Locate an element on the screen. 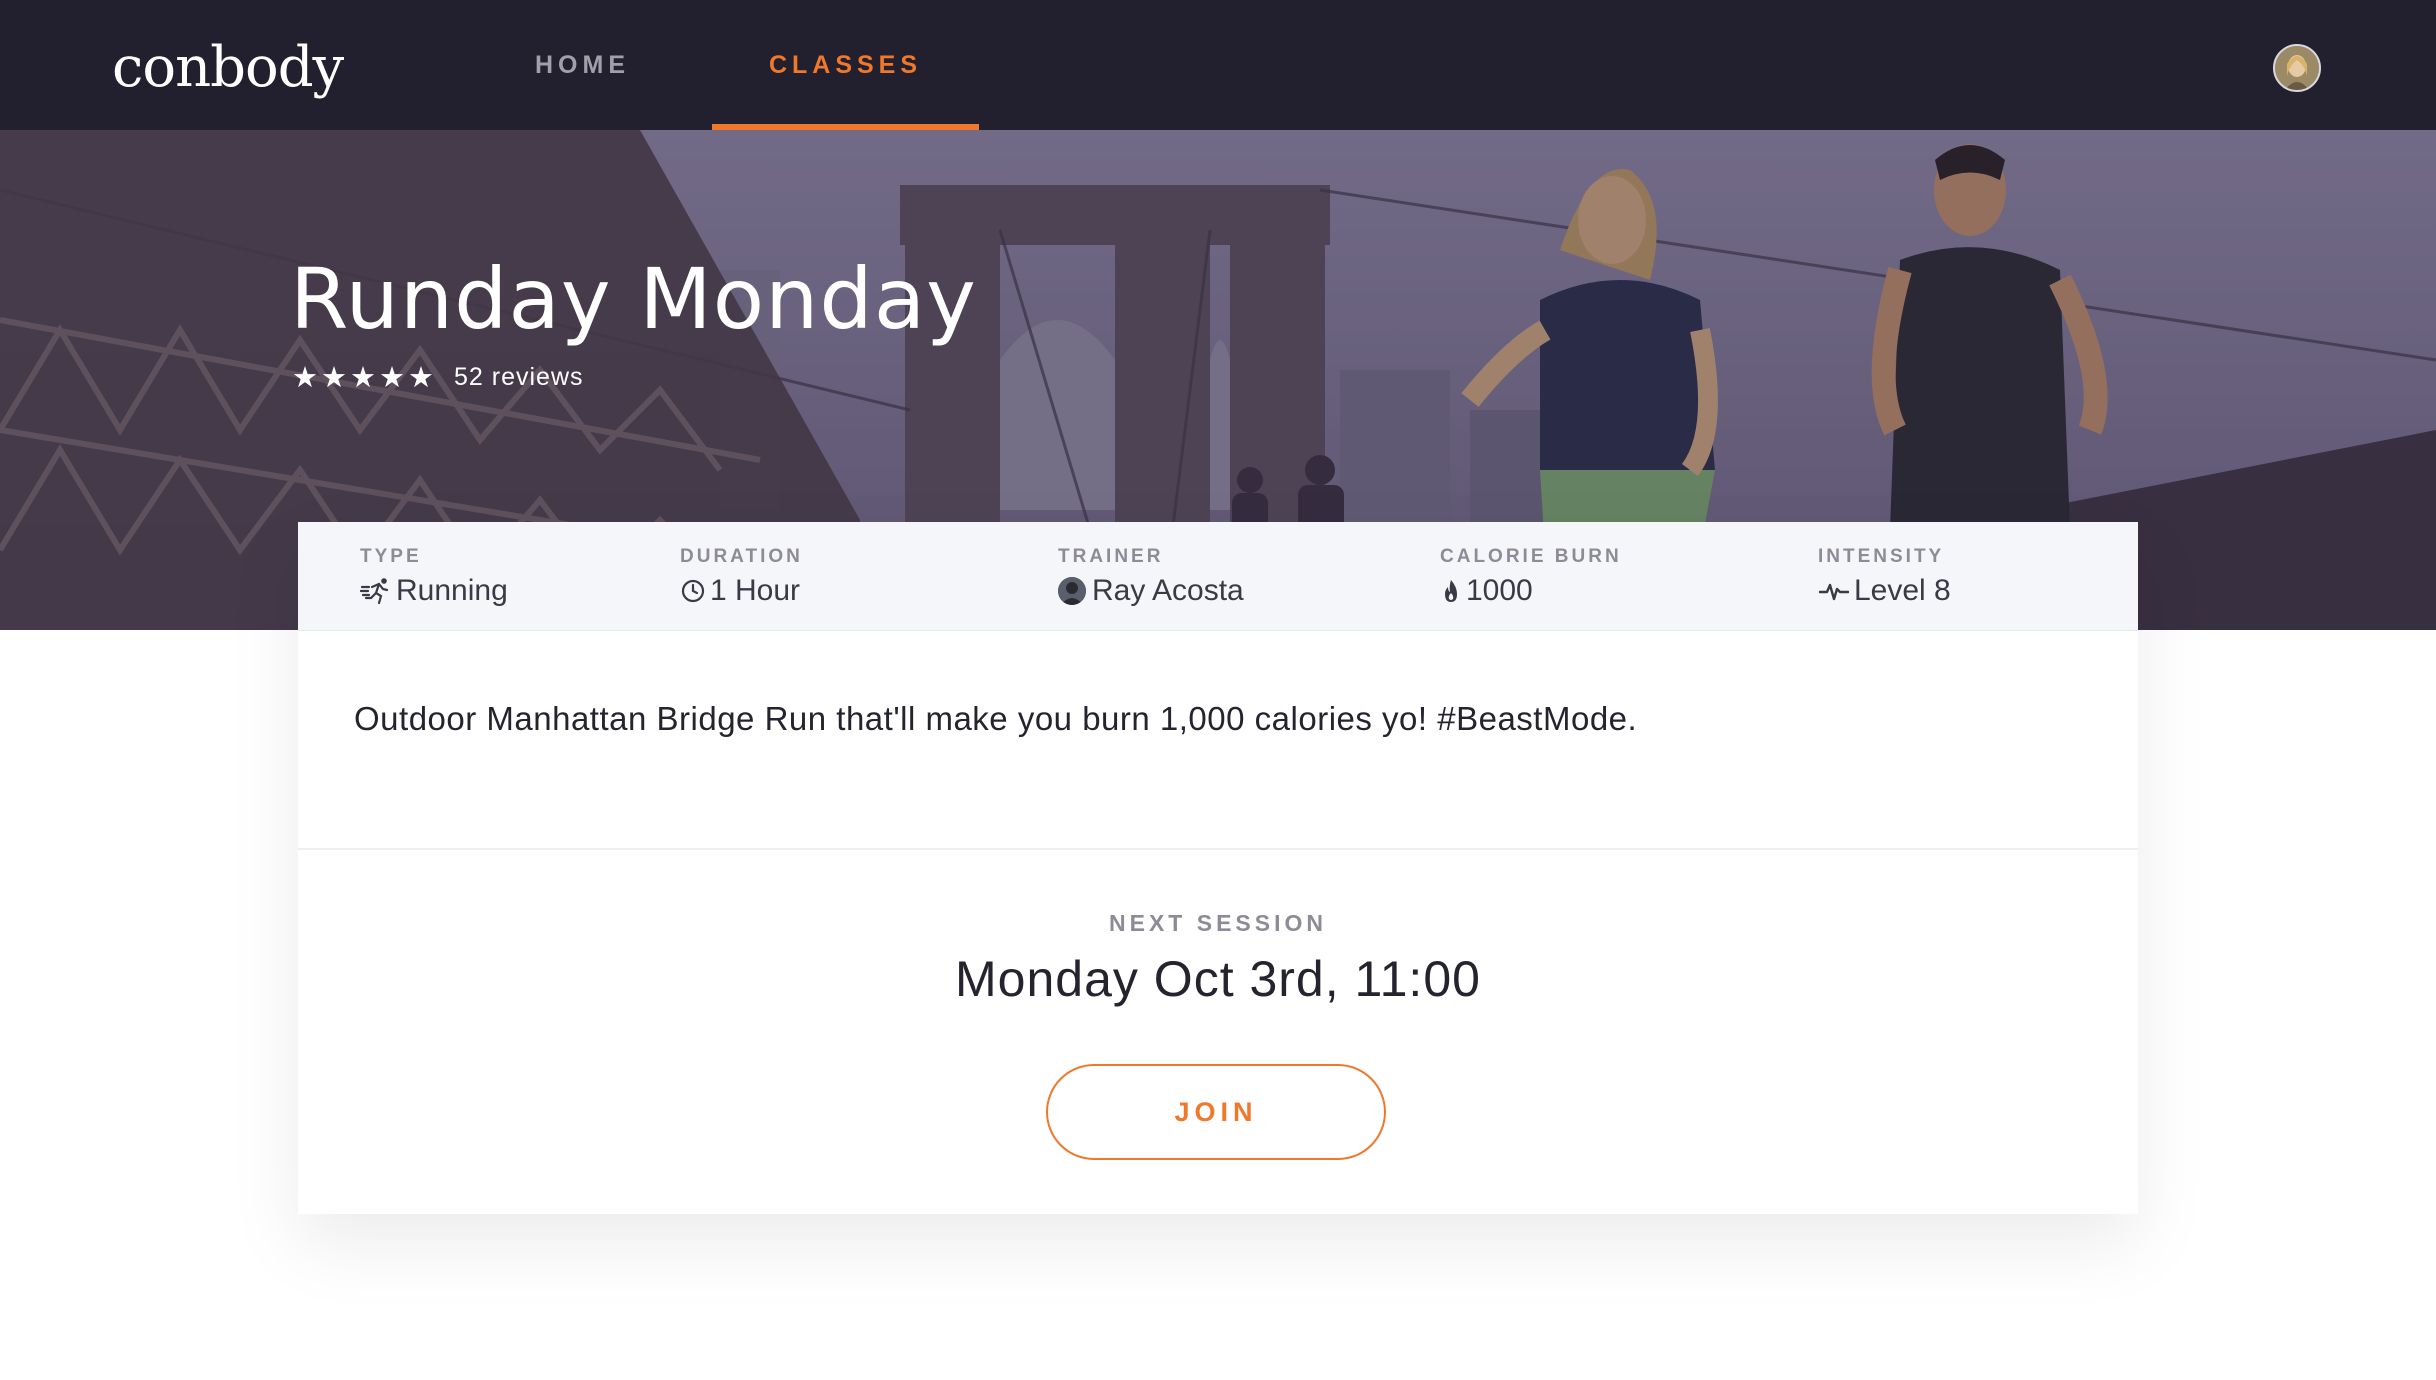  meta-trainer-label: TRAINER is located at coordinates (1111, 556).